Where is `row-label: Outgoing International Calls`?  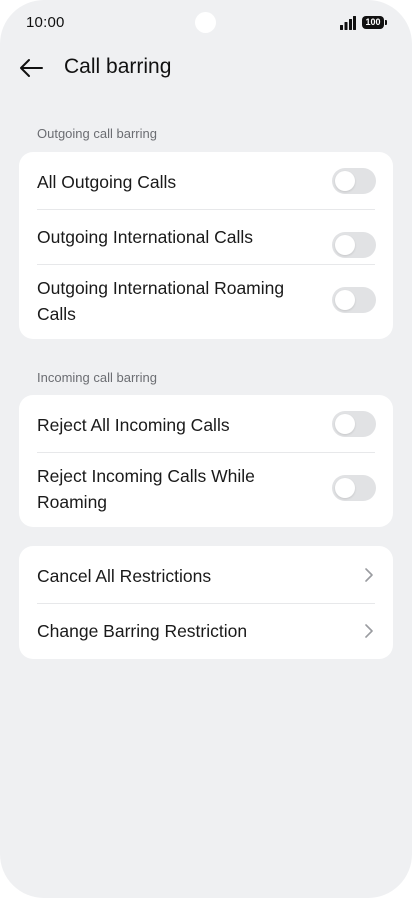 row-label: Outgoing International Calls is located at coordinates (145, 237).